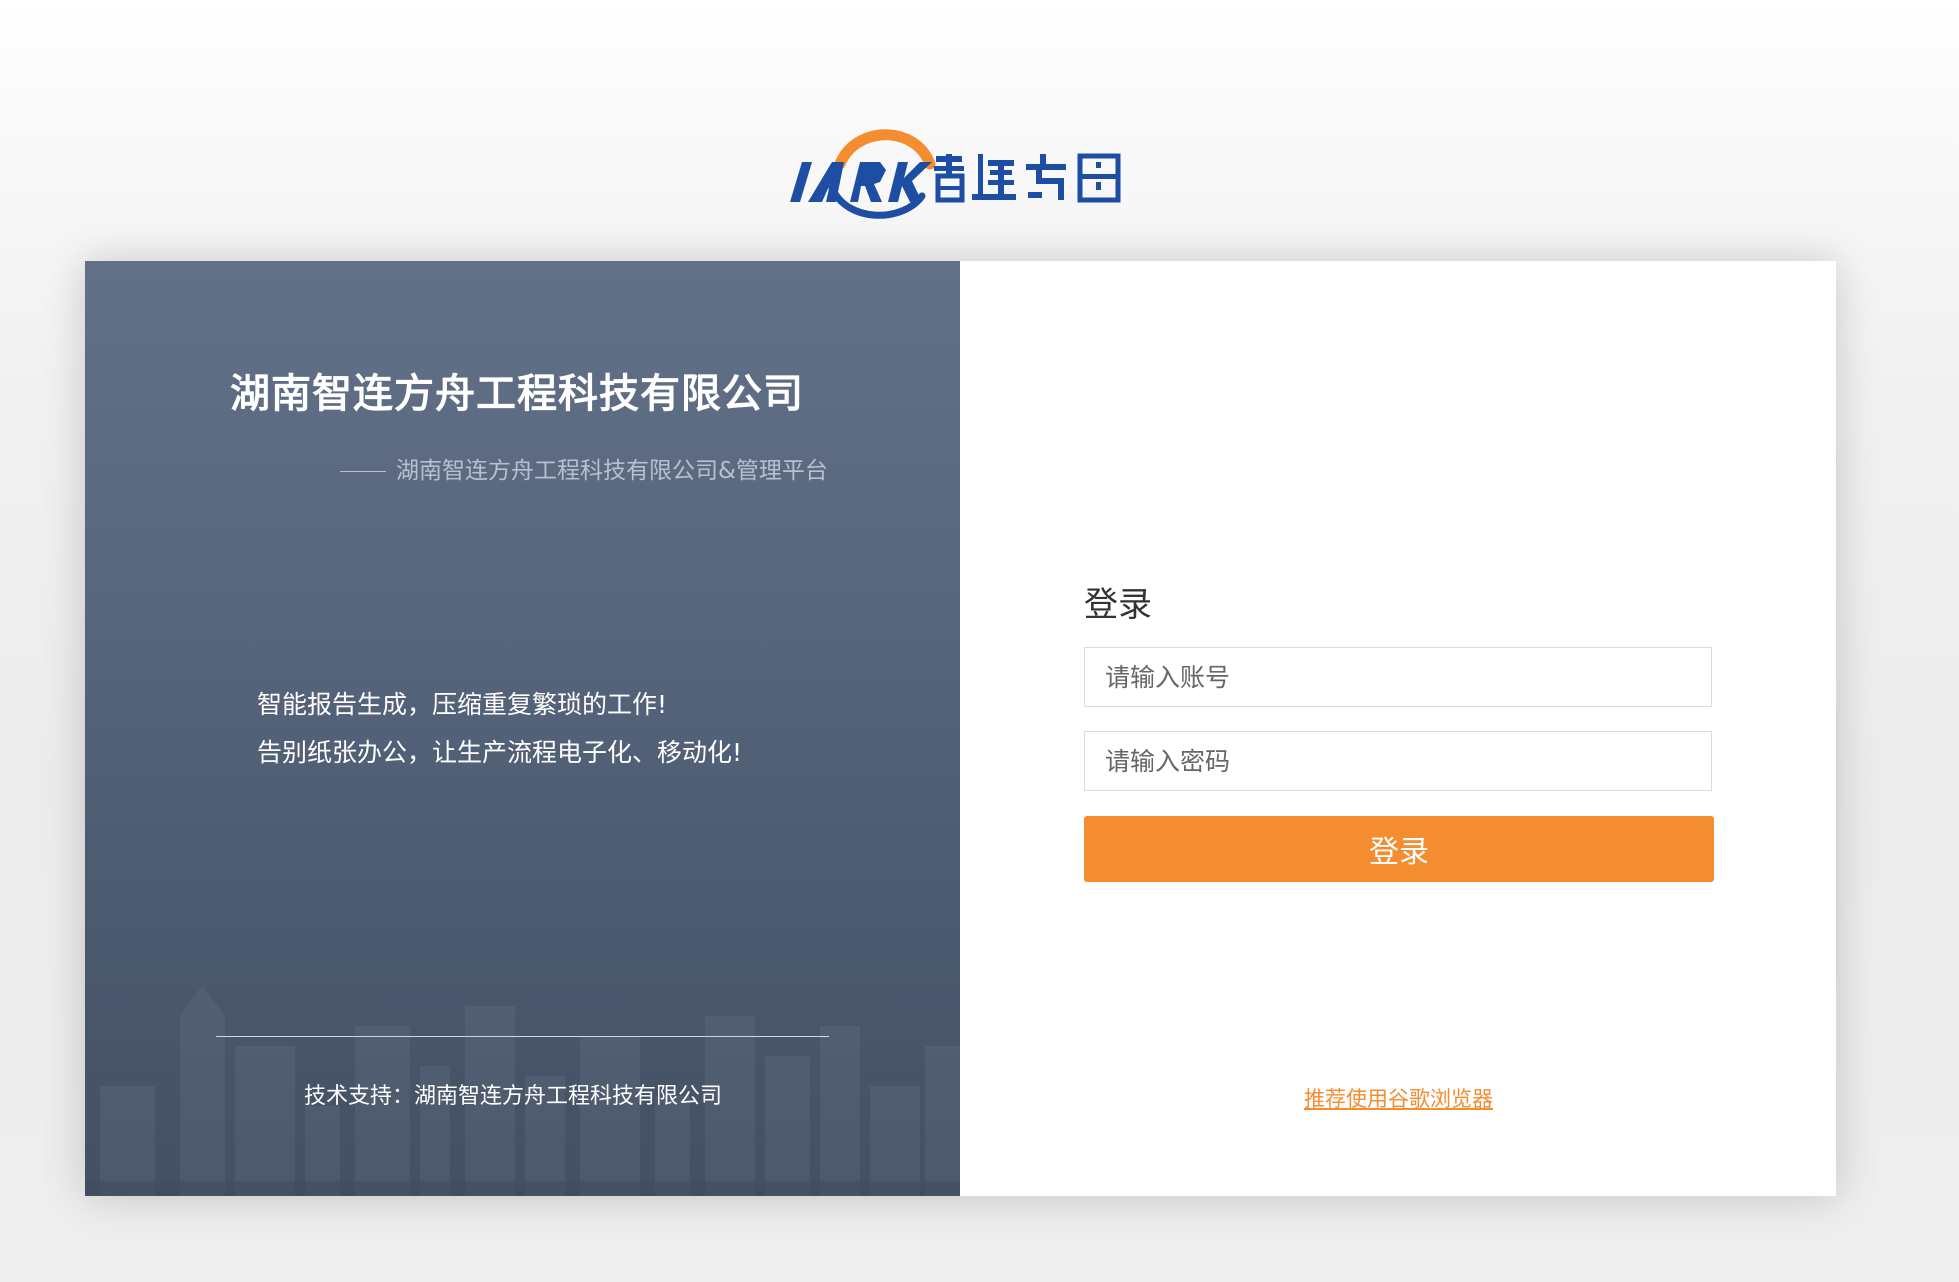  What do you see at coordinates (522, 1036) in the screenshot?
I see `footer-divider` at bounding box center [522, 1036].